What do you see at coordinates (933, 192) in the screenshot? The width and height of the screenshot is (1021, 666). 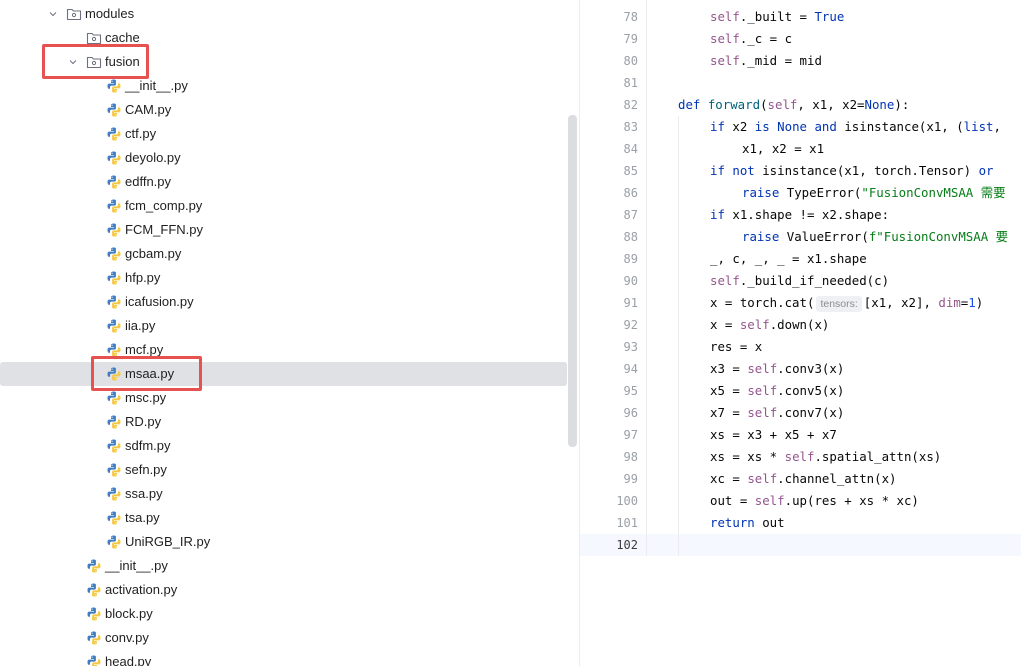 I see `code-token: "FusionConvMSAA 需要` at bounding box center [933, 192].